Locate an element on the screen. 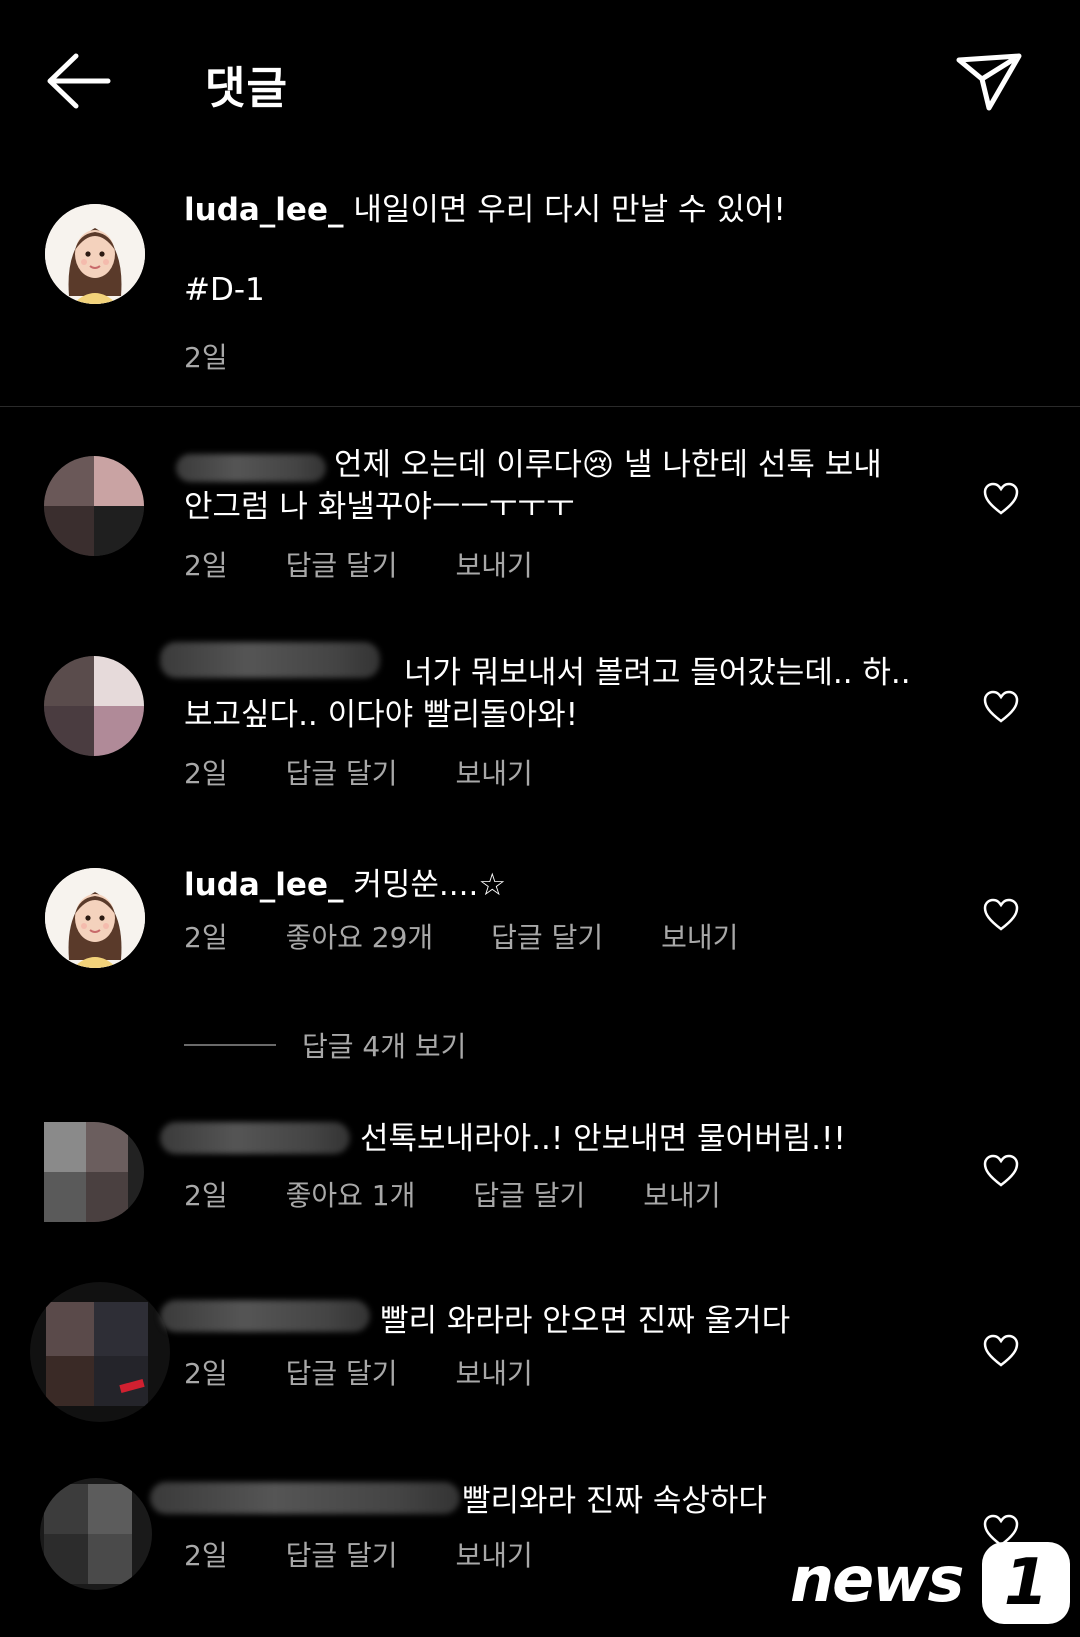 The image size is (1080, 1637). caption-text: luda_lee_ 내일이면 우리 다시 만날 수 있어! is located at coordinates (614, 210).